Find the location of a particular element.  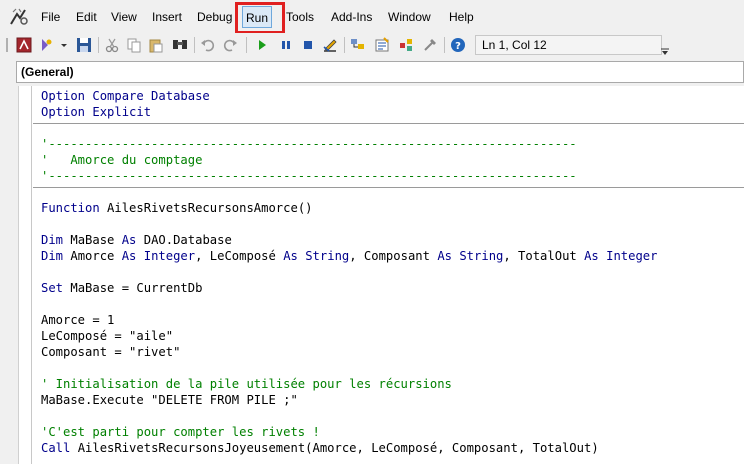

menu-debug: Debug is located at coordinates (214, 17).